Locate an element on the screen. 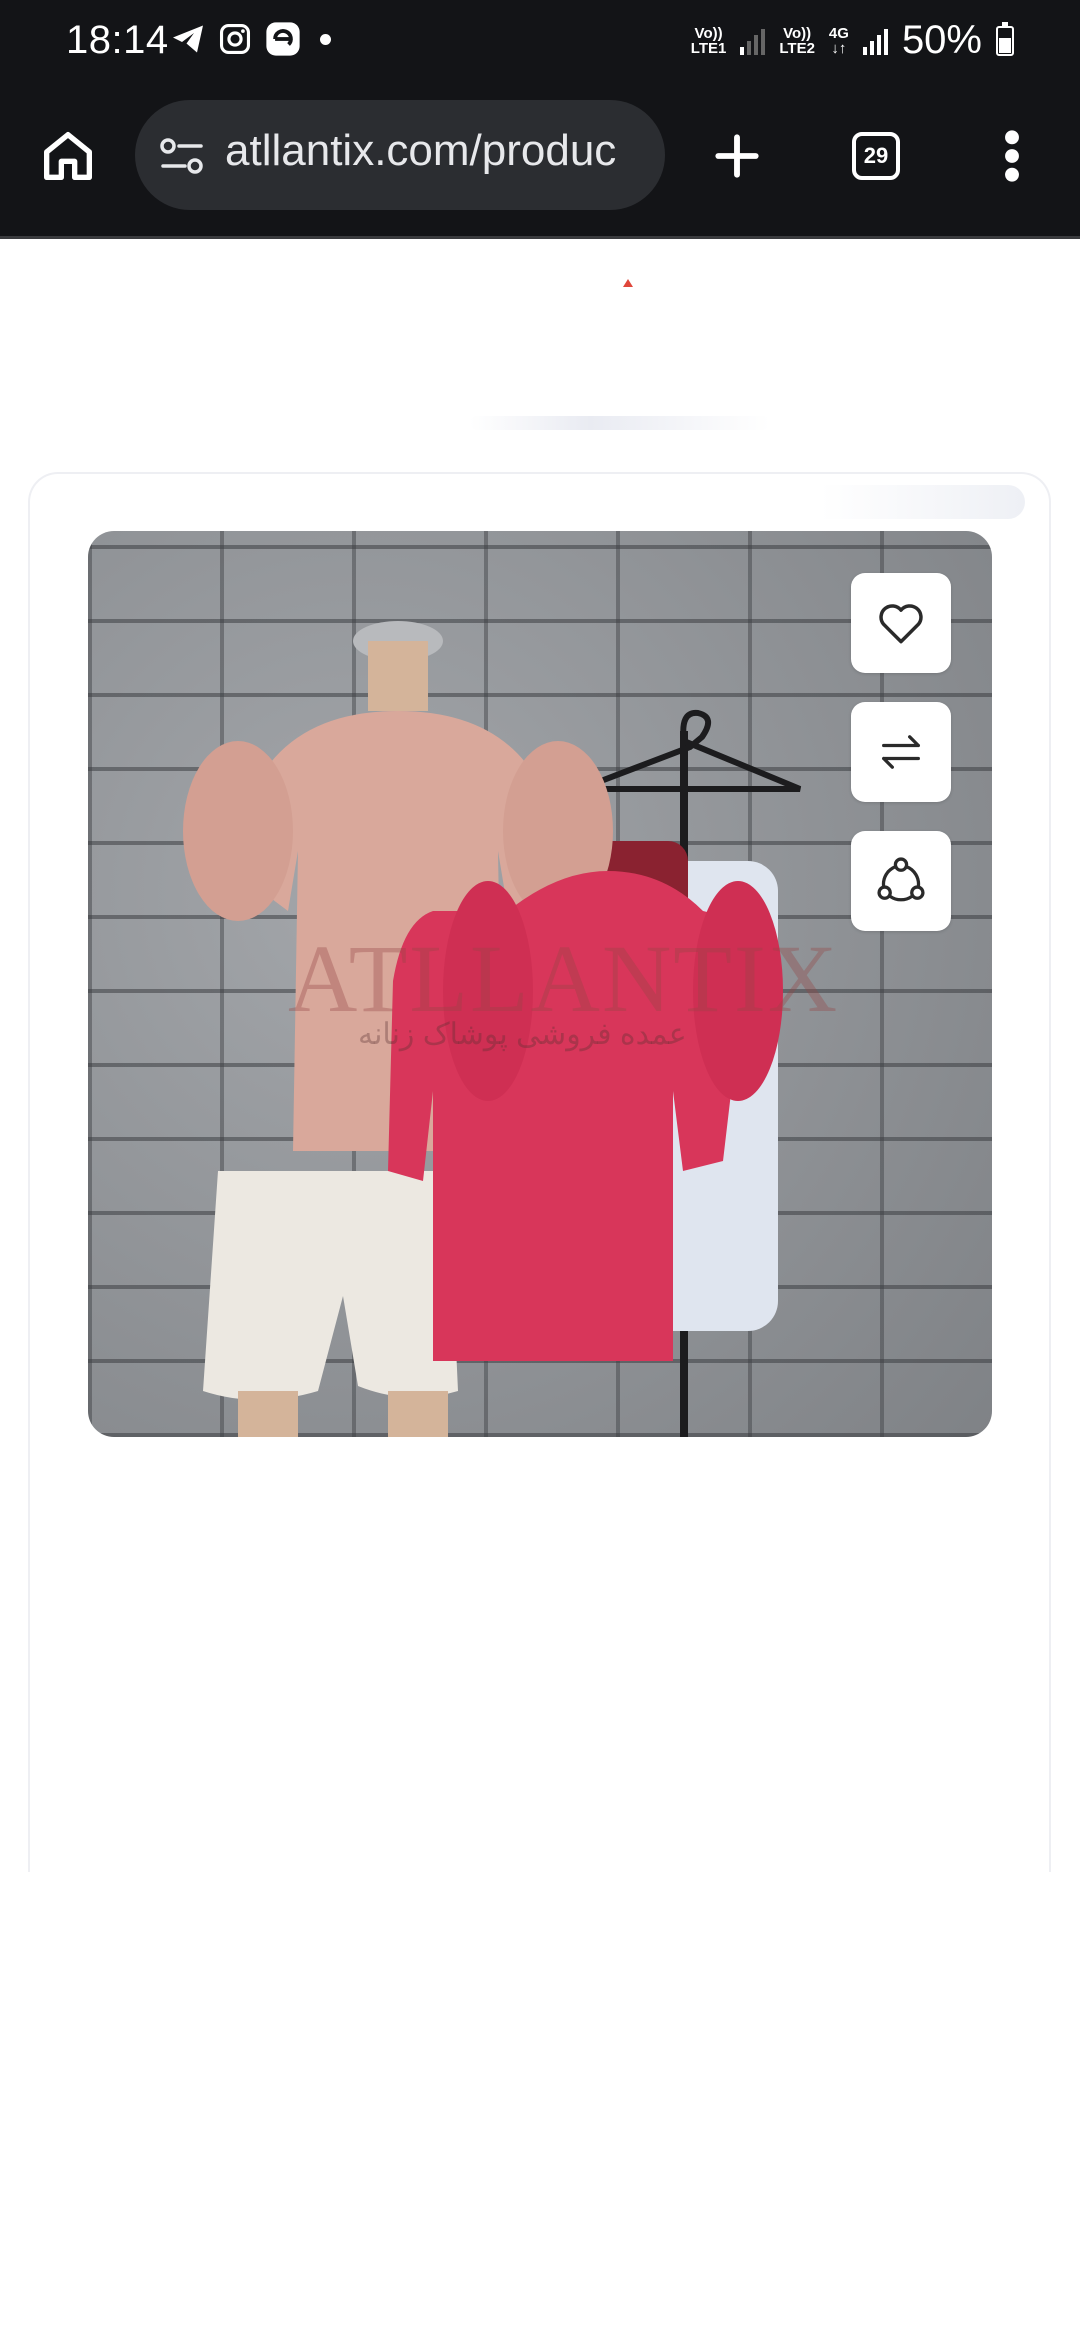  watermark-subtitle: عمده فروشی پوشاک زنانه is located at coordinates (522, 1034).